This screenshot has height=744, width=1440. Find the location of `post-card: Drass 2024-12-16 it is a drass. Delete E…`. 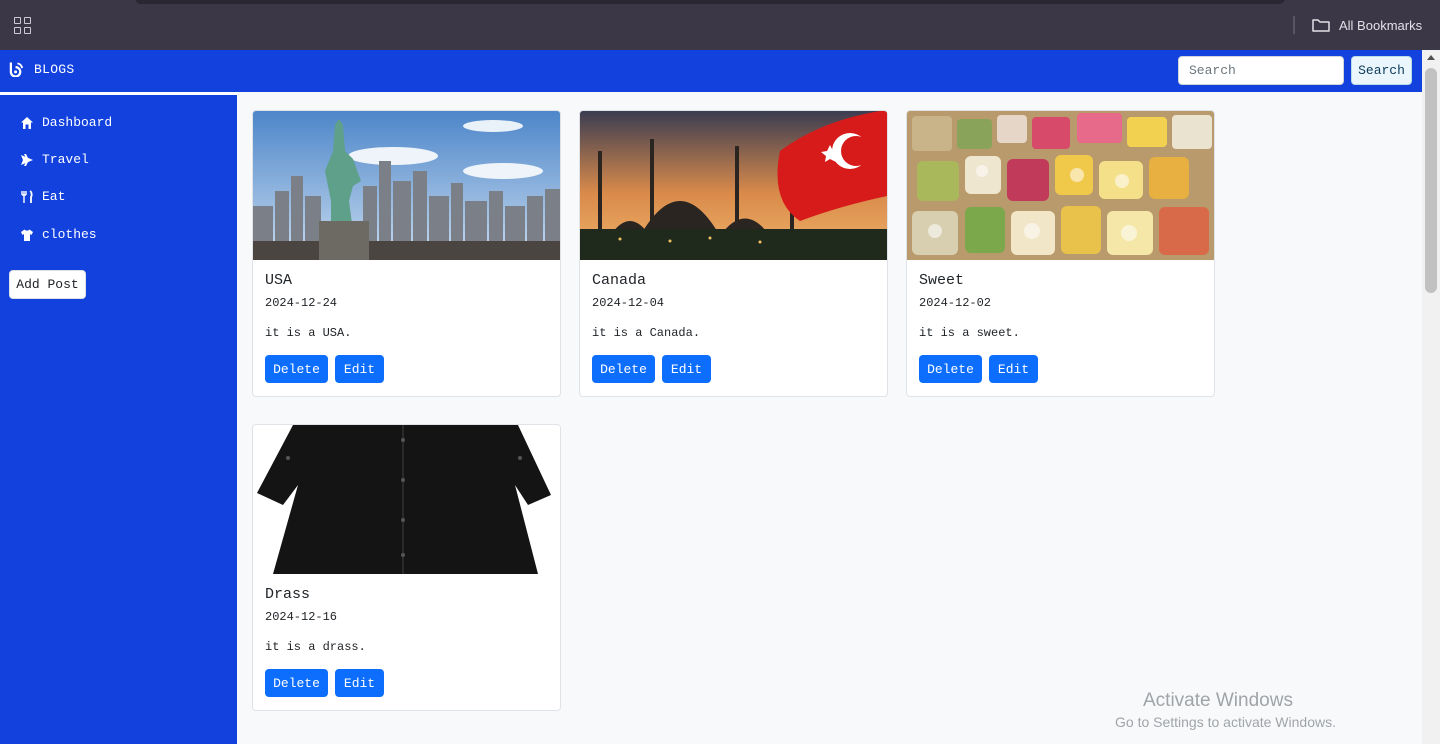

post-card: Drass 2024-12-16 it is a drass. Delete E… is located at coordinates (406, 567).